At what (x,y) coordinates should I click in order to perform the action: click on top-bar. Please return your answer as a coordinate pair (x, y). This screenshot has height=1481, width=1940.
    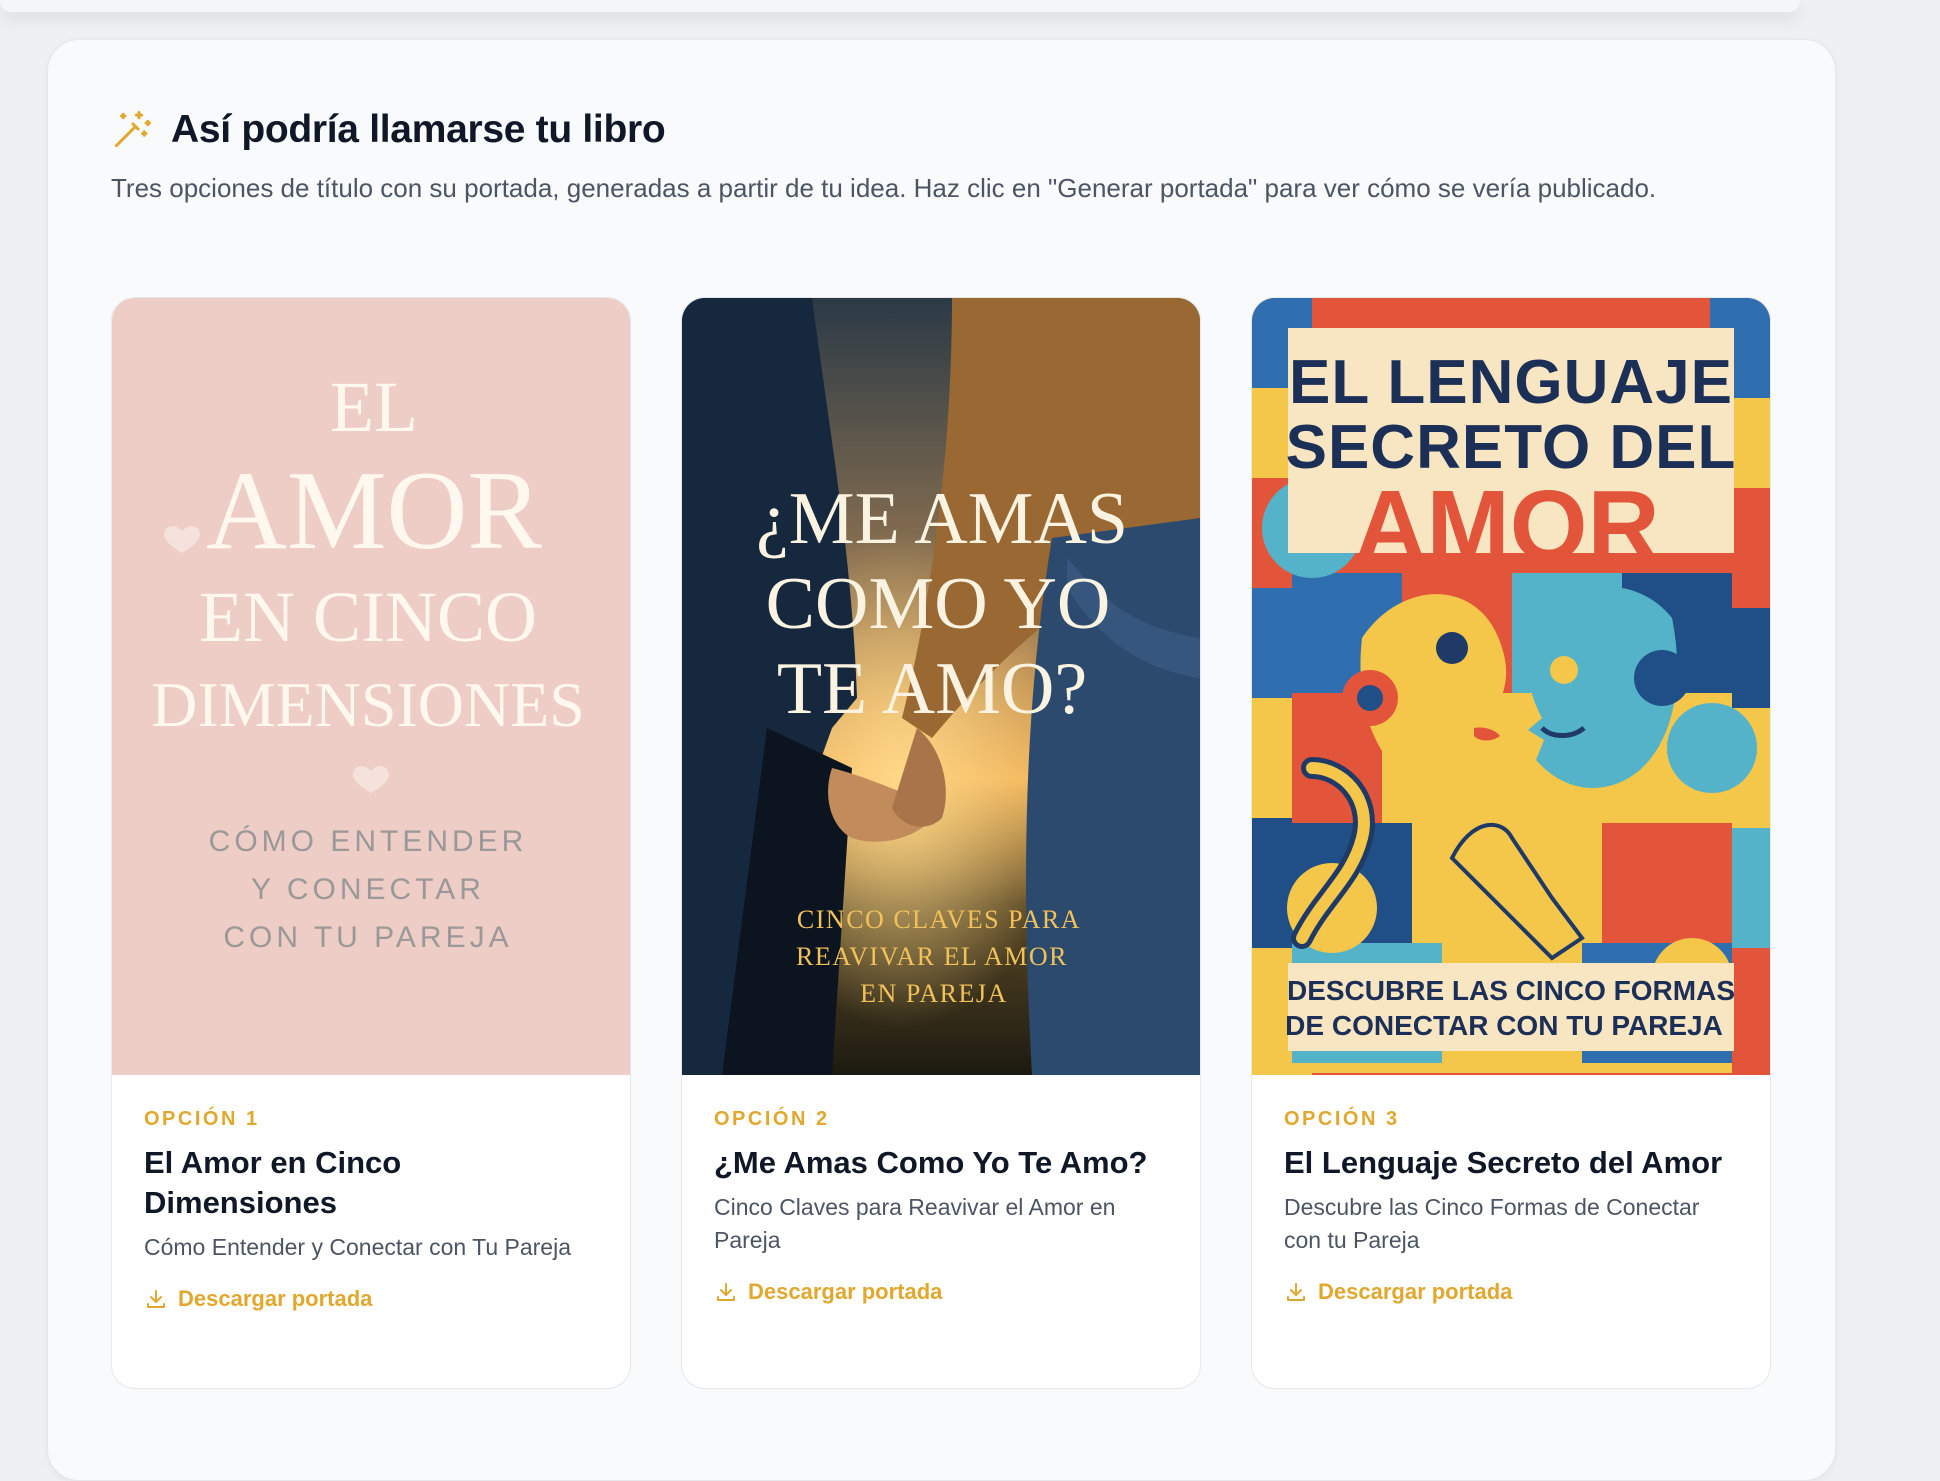
    Looking at the image, I should click on (900, 6).